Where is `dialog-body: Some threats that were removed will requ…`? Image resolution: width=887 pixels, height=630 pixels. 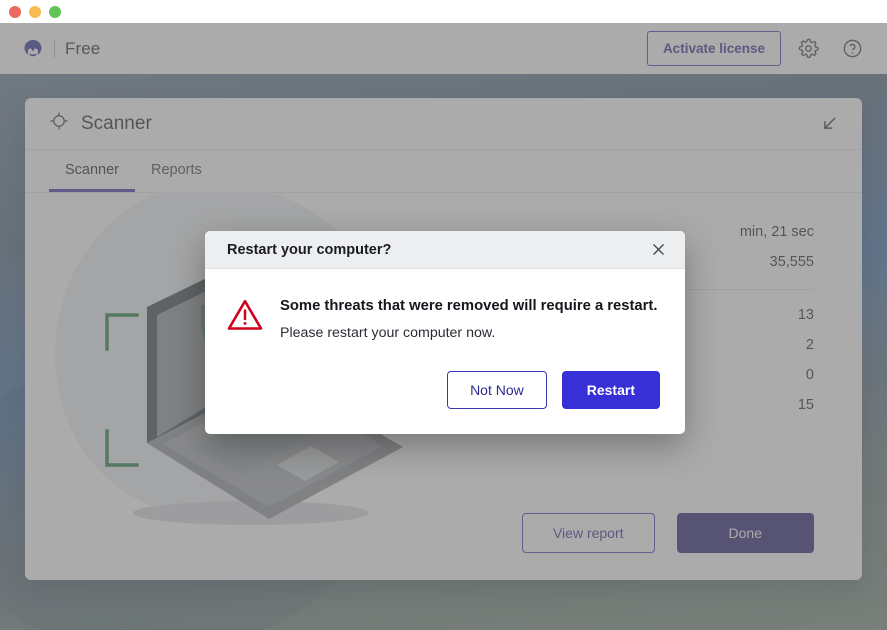 dialog-body: Some threats that were removed will requ… is located at coordinates (445, 306).